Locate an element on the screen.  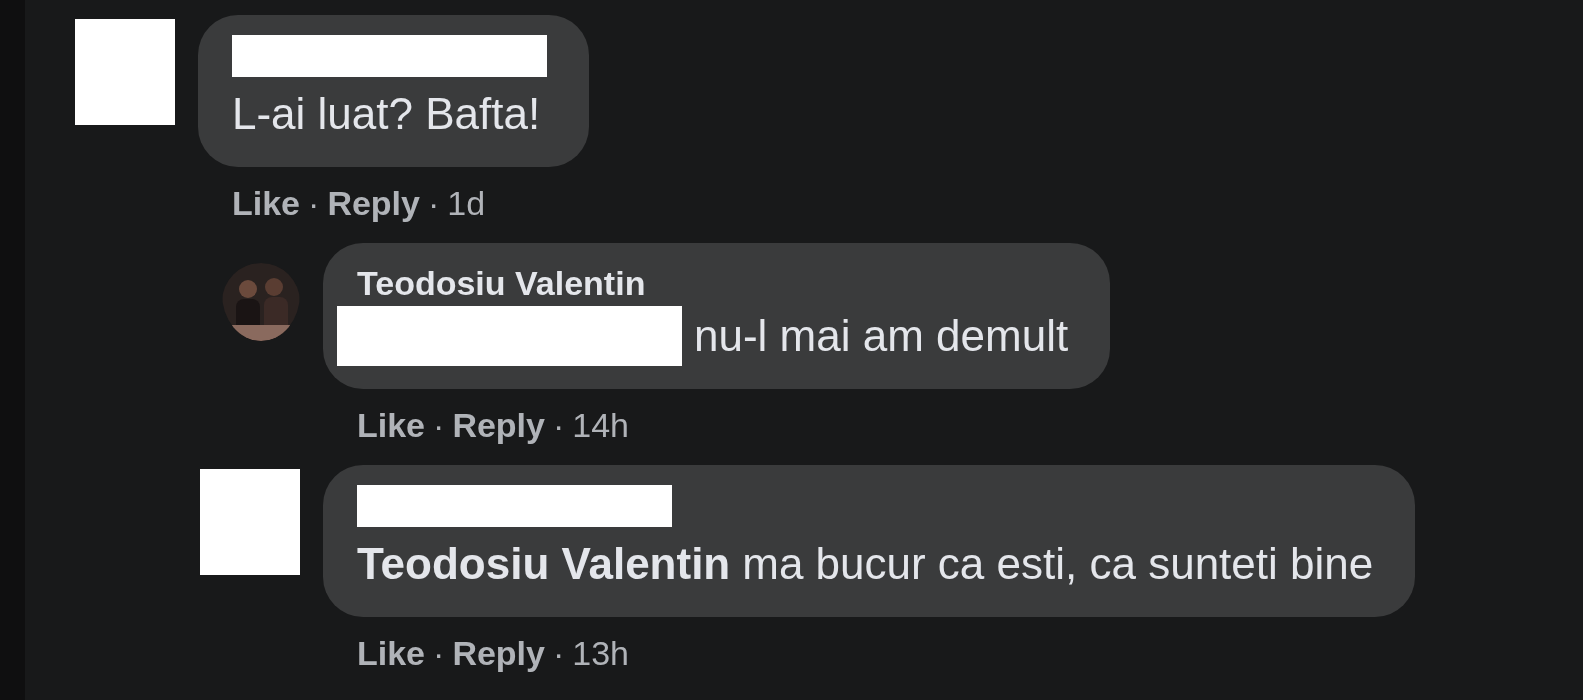
comment-text: L-ai luat? Bafta! is located at coordinates (386, 114).